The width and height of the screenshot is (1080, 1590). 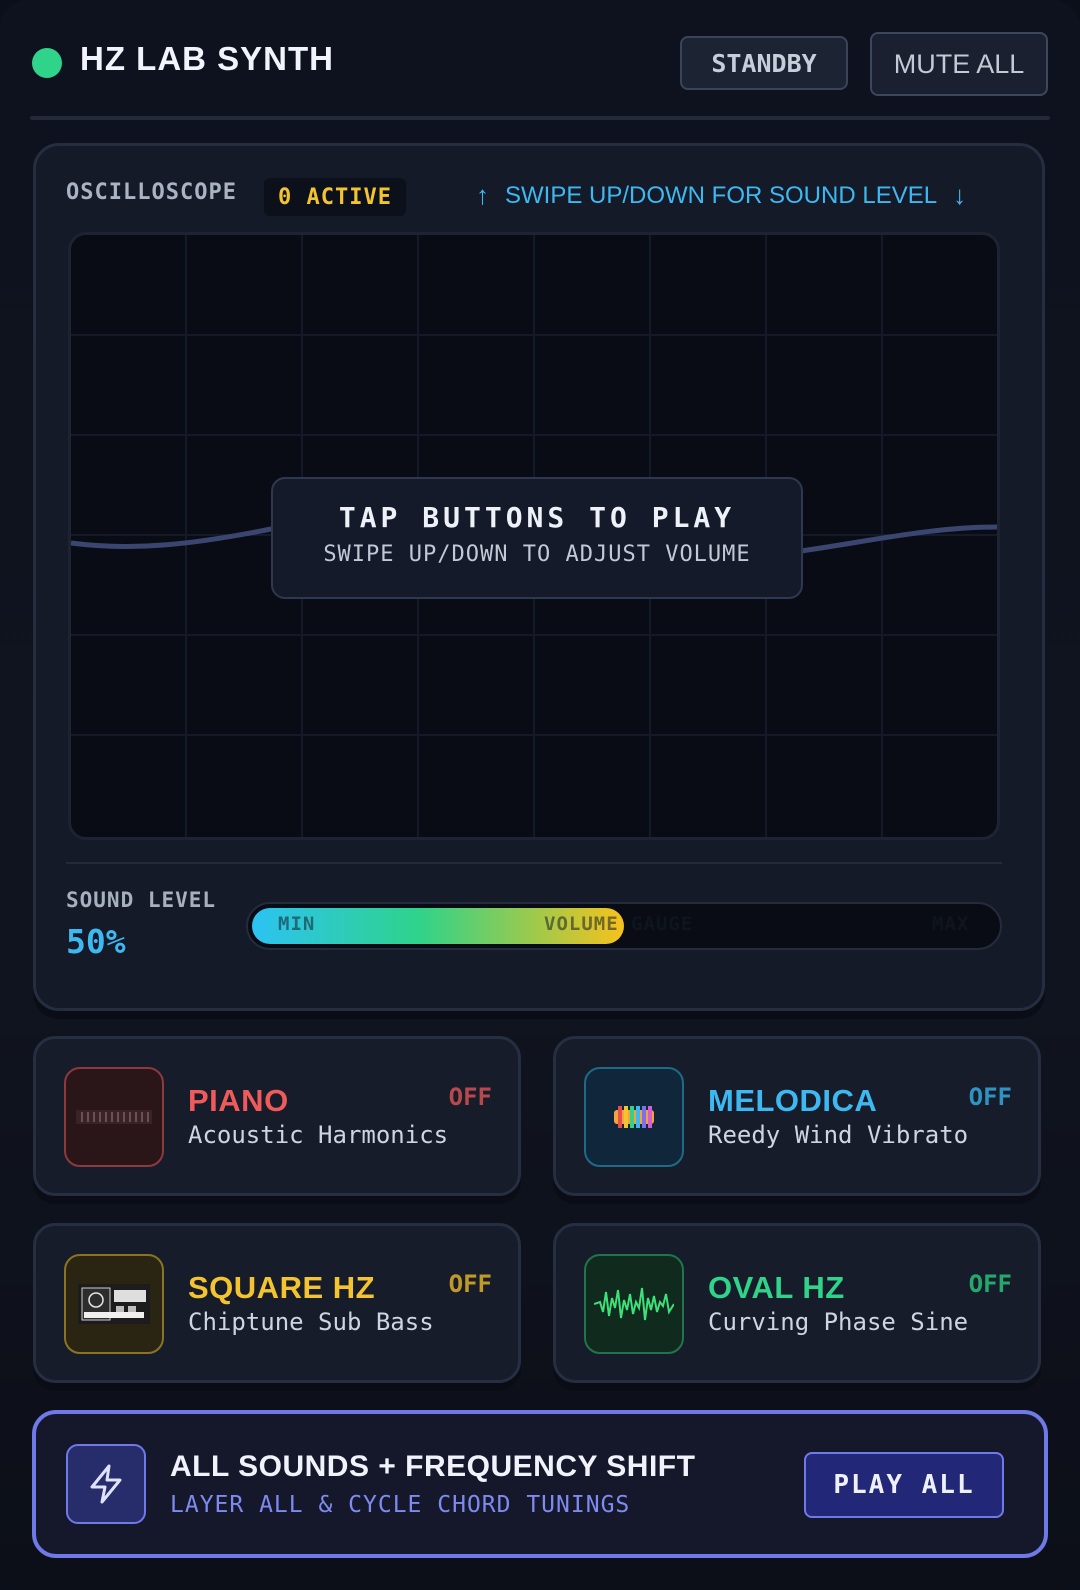 I want to click on sound-name: MELODICA, so click(x=793, y=1100).